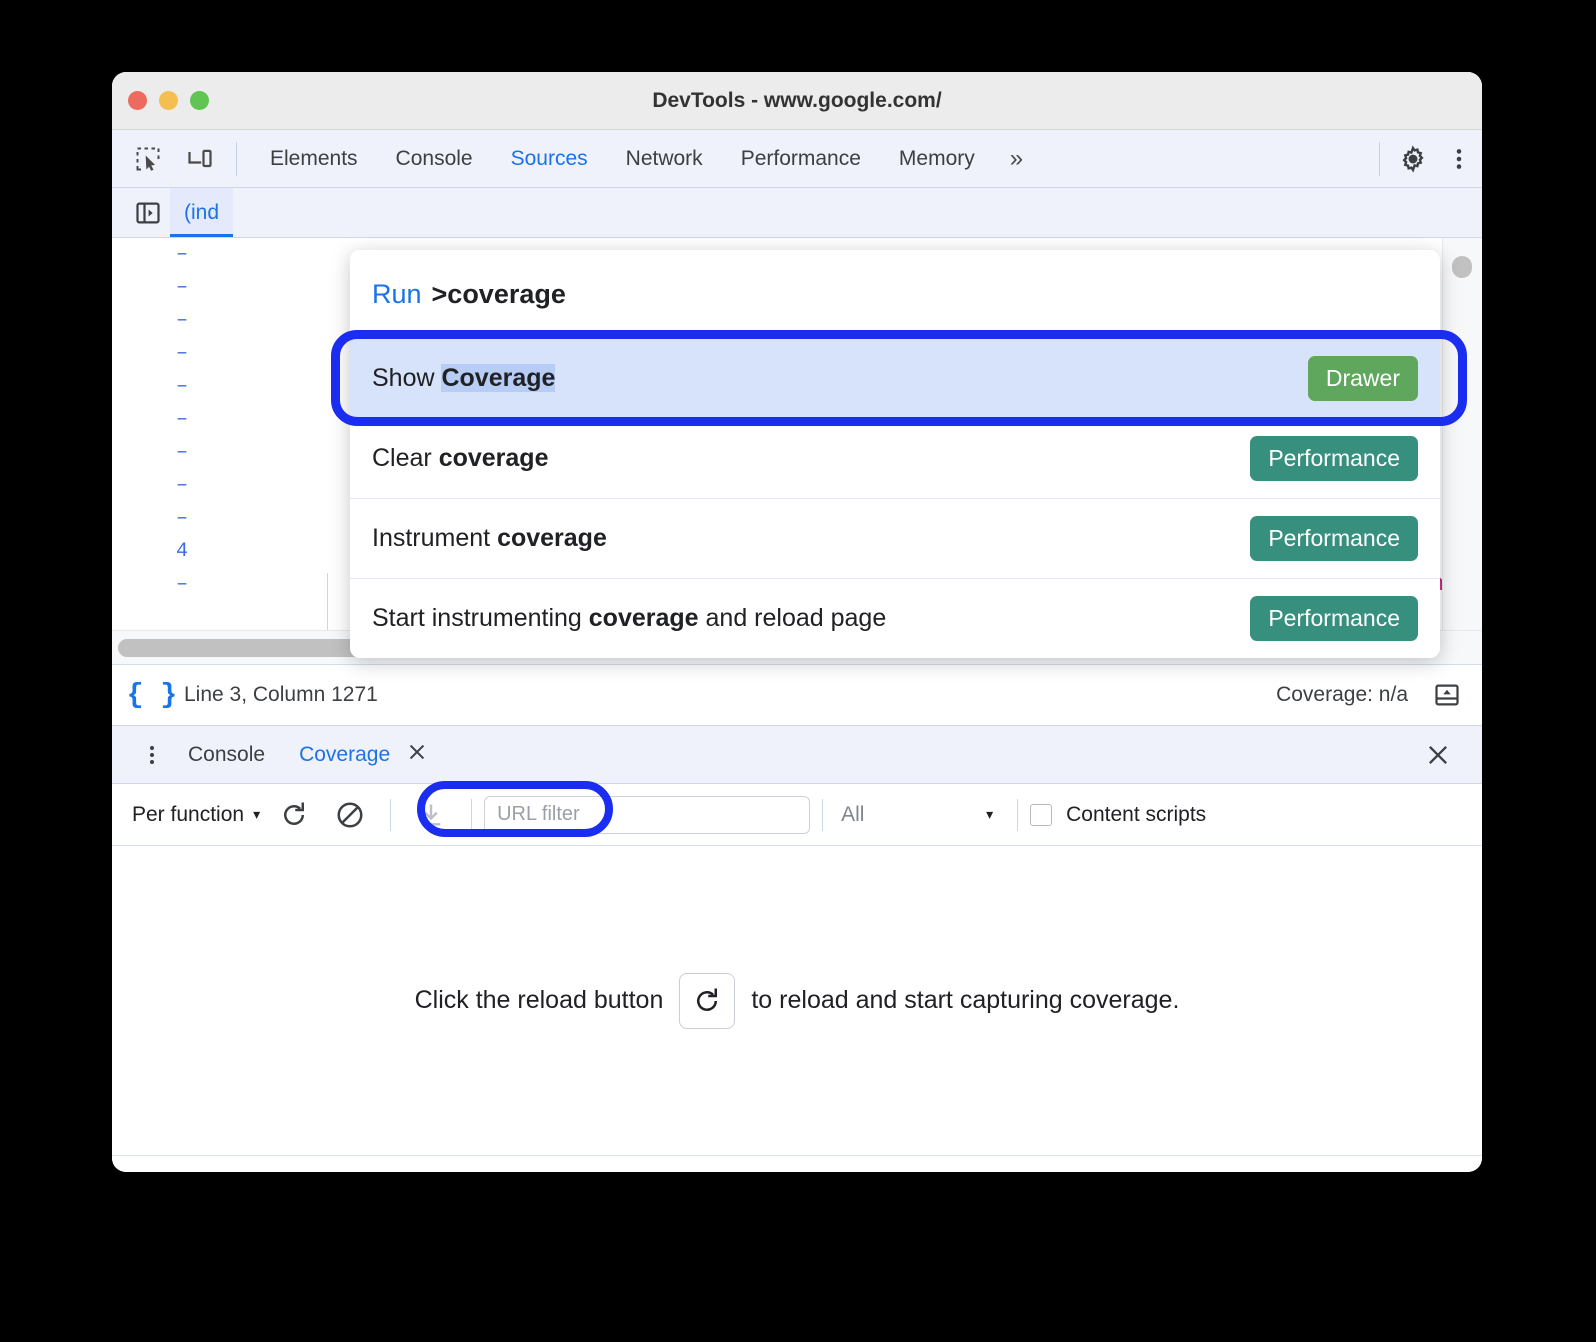 Image resolution: width=1596 pixels, height=1342 pixels. Describe the element at coordinates (895, 378) in the screenshot. I see `palette-row-show-coverage: Show Coverage Drawer` at that location.